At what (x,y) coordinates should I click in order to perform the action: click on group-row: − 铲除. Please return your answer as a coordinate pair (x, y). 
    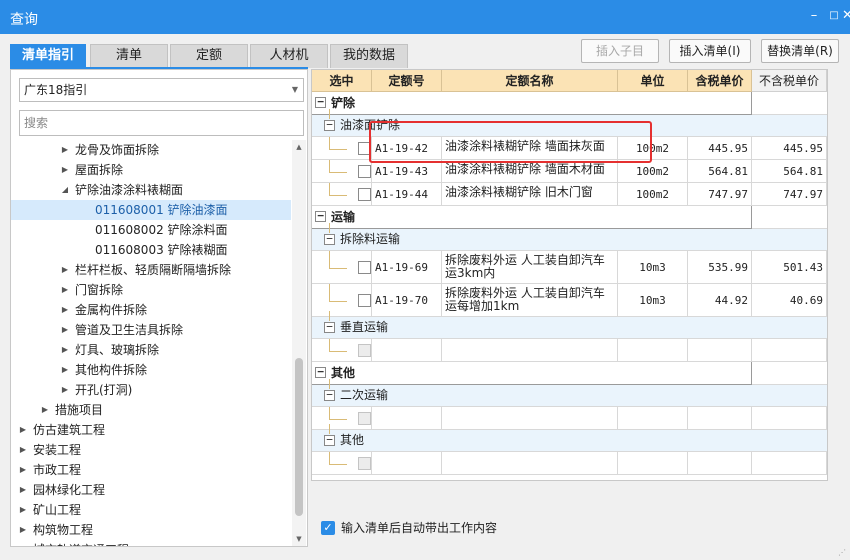
    Looking at the image, I should click on (532, 103).